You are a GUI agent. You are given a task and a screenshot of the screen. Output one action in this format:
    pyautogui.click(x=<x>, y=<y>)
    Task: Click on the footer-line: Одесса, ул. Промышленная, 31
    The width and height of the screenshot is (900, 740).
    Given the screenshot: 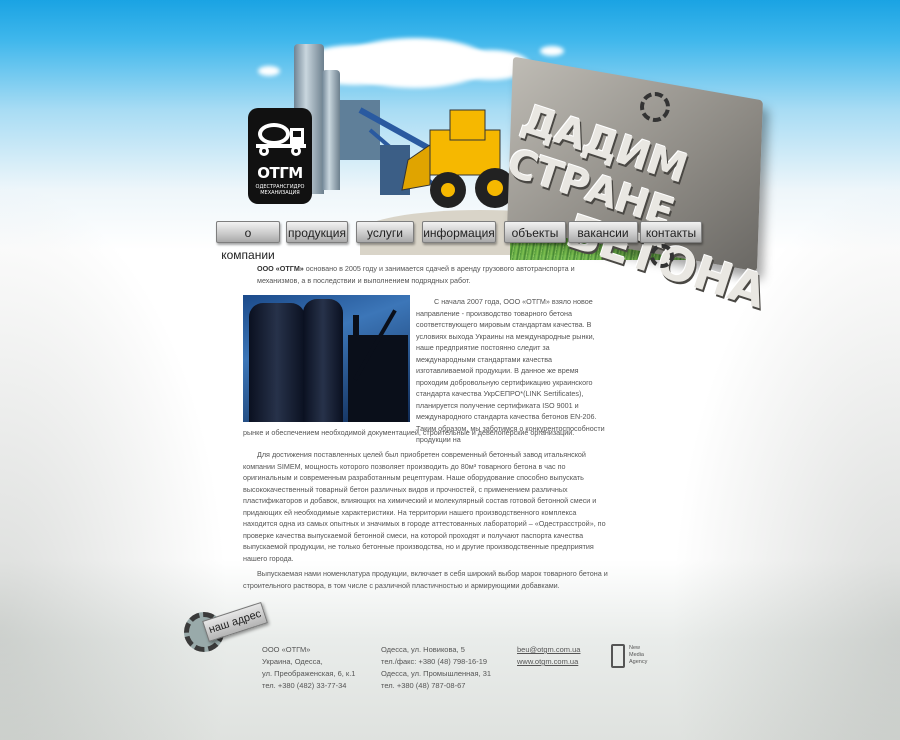 What is the action you would take?
    pyautogui.click(x=436, y=673)
    